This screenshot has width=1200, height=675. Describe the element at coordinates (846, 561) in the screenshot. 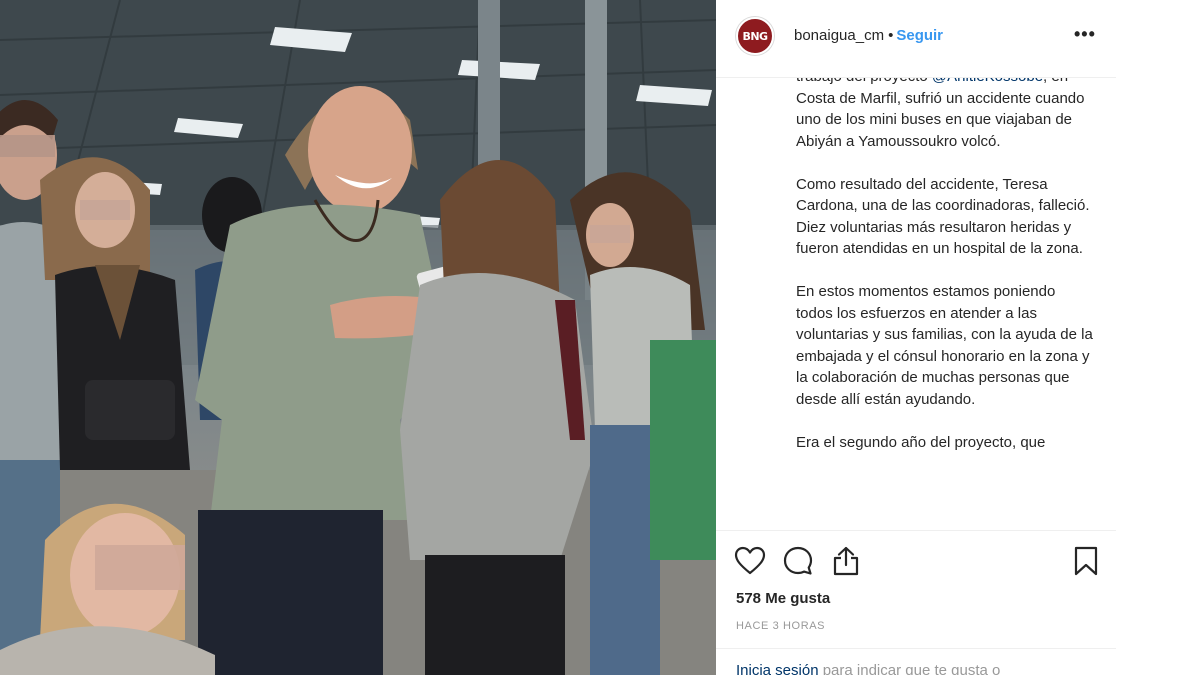

I see `share-icon` at that location.